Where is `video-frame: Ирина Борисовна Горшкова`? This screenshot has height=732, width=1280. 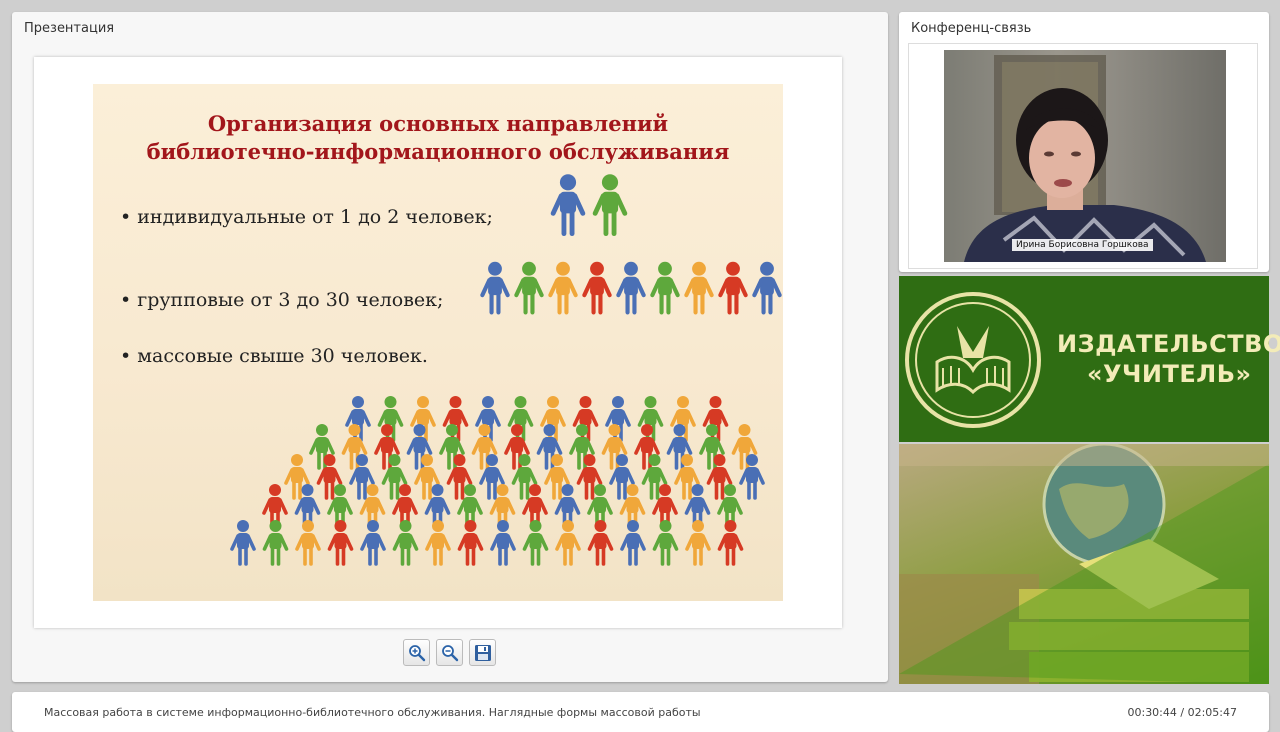
video-frame: Ирина Борисовна Горшкова is located at coordinates (1083, 156).